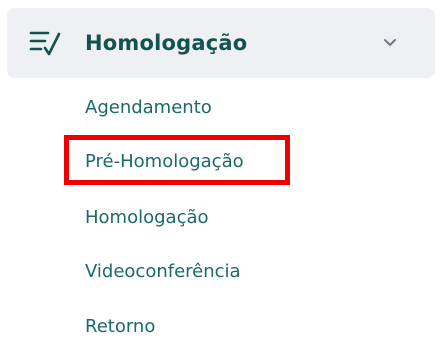  What do you see at coordinates (164, 162) in the screenshot?
I see `menu-item-pre-homologacao: Pré-Homologação` at bounding box center [164, 162].